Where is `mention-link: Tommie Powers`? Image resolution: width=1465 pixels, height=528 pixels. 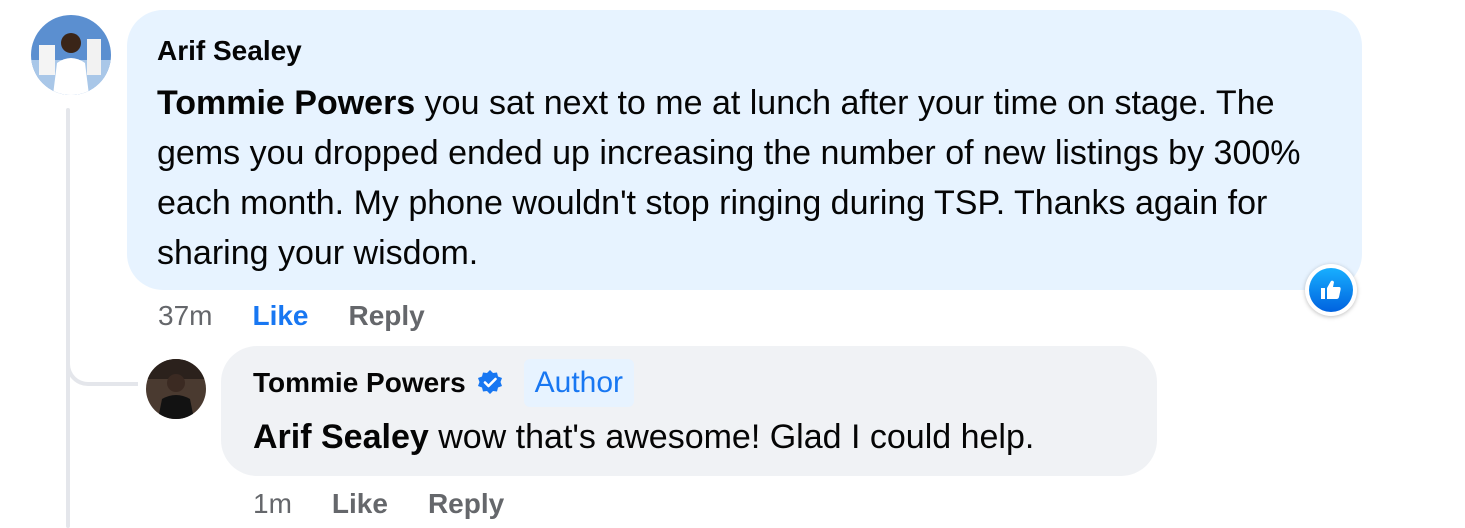
mention-link: Tommie Powers is located at coordinates (286, 103).